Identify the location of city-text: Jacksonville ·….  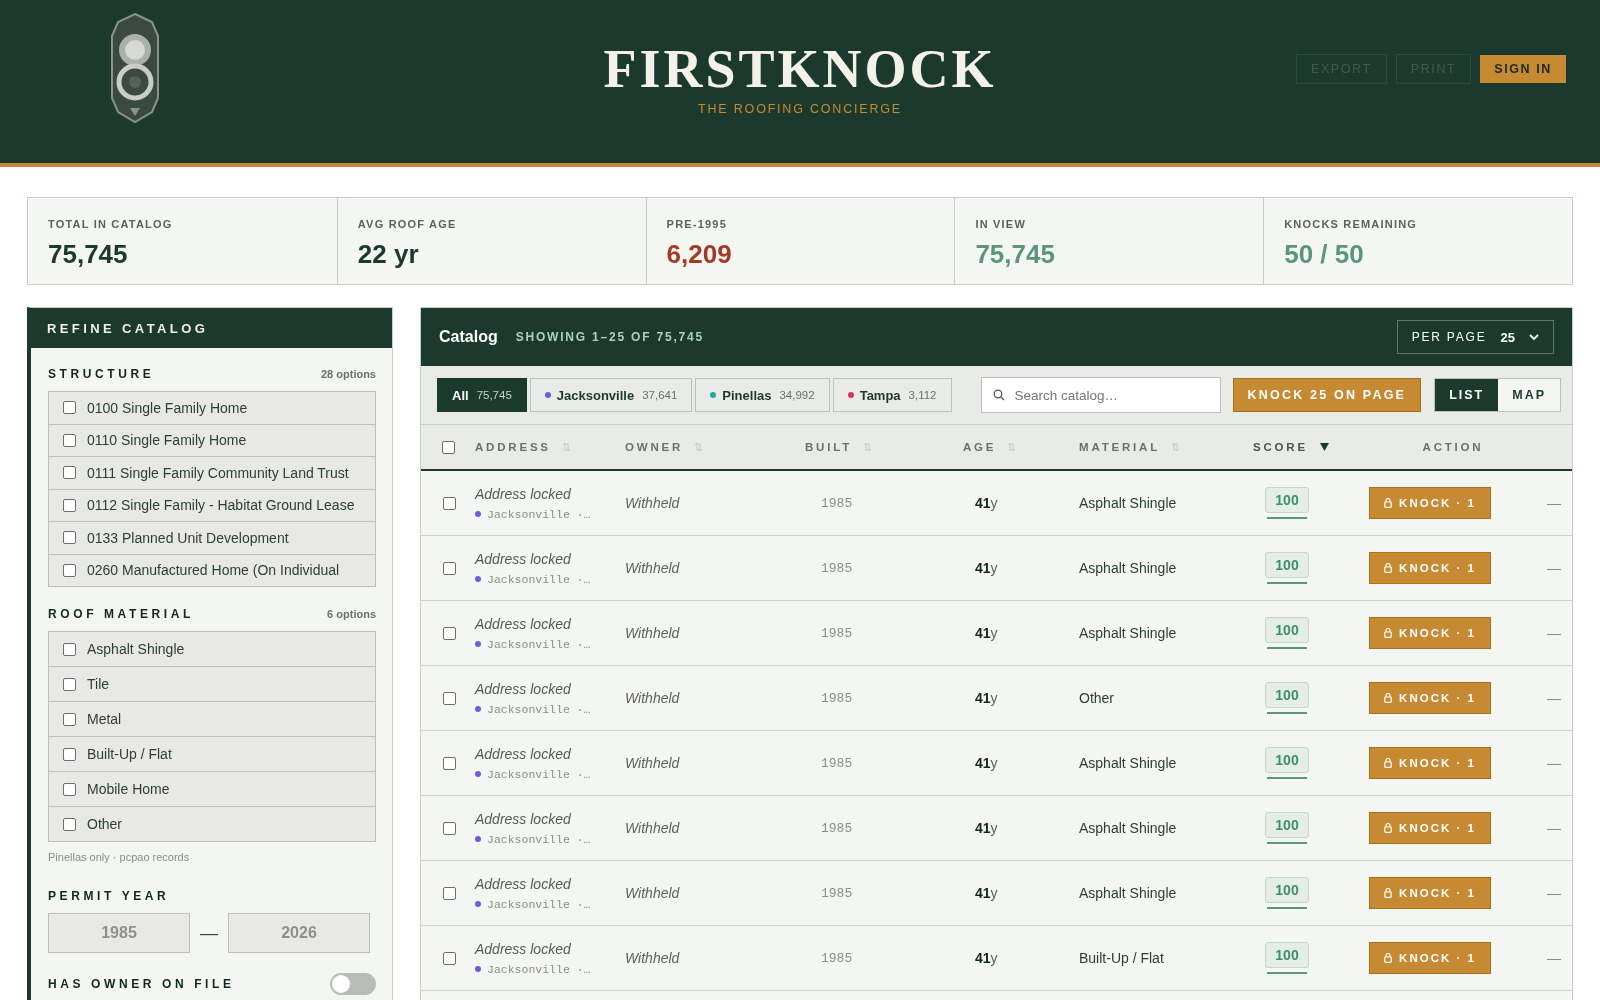
(539, 774).